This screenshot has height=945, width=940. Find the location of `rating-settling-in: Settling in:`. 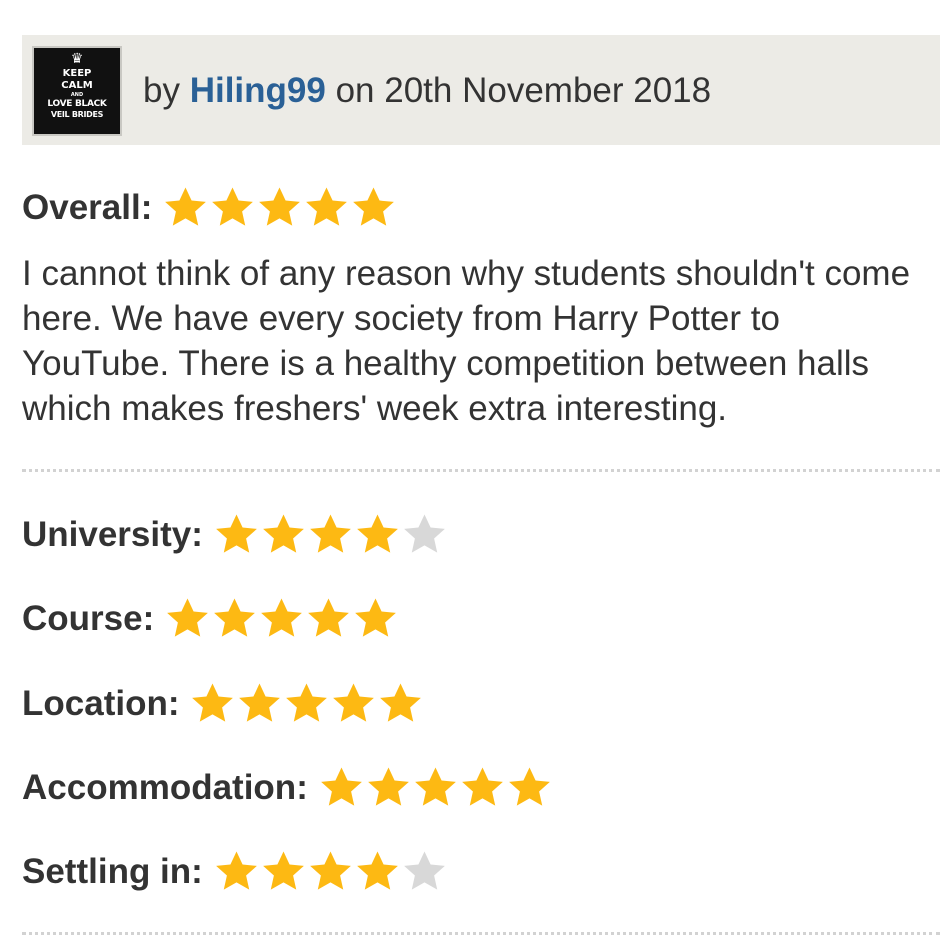

rating-settling-in: Settling in: is located at coordinates (235, 872).